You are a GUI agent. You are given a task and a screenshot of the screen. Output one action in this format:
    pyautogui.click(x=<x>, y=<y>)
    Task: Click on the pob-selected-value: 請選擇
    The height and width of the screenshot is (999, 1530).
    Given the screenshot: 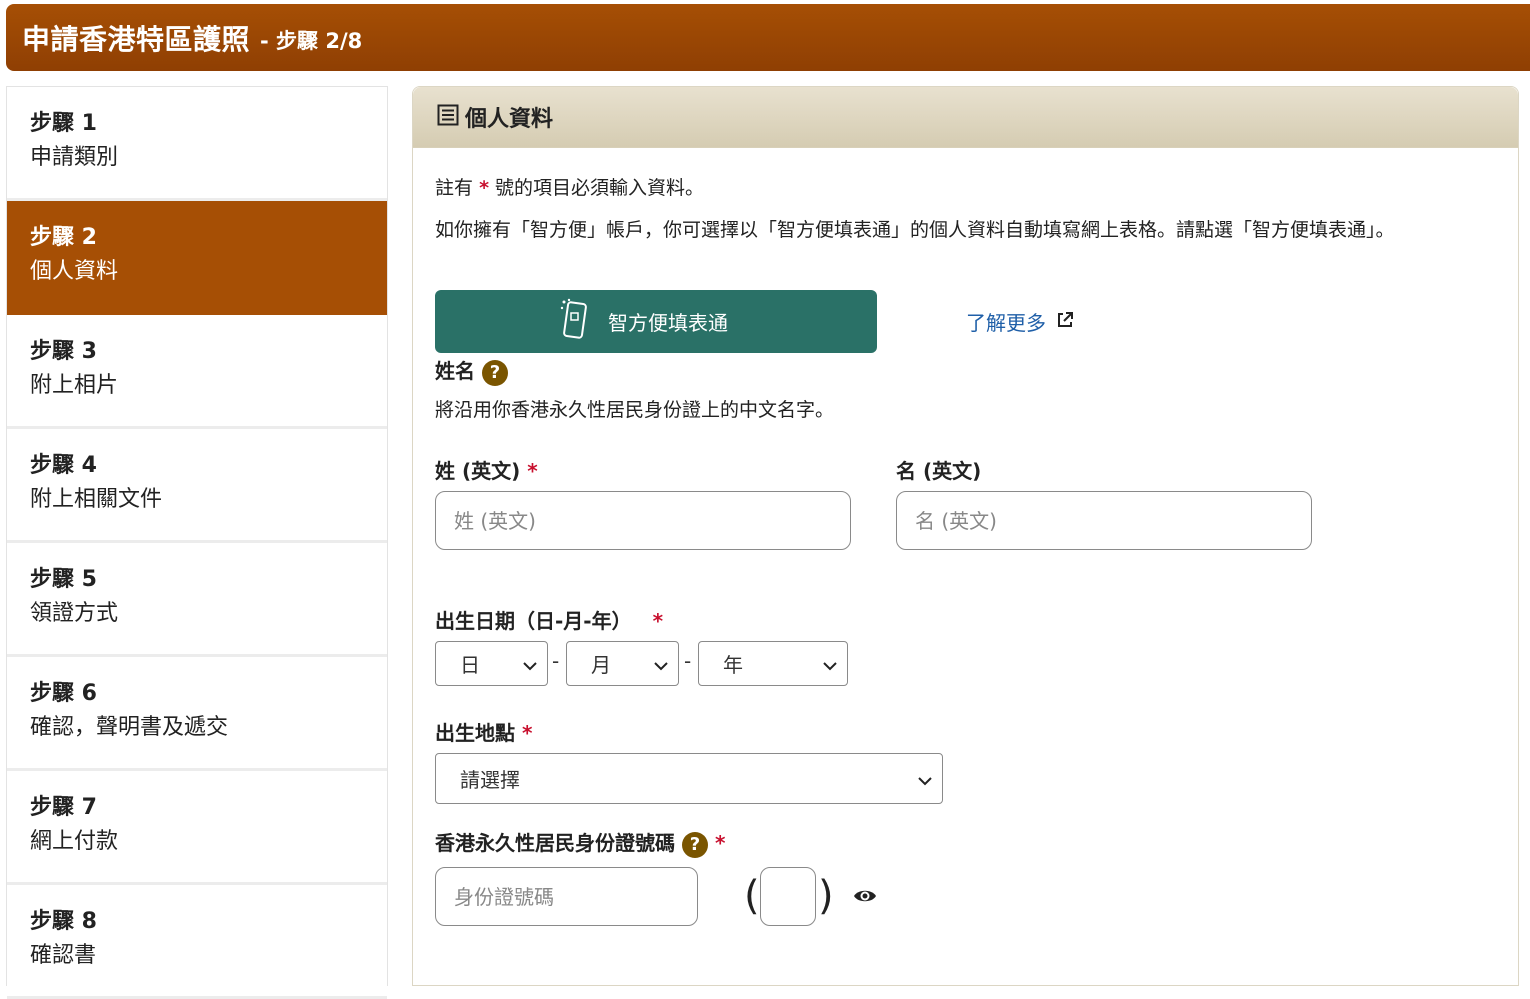 What is the action you would take?
    pyautogui.click(x=490, y=780)
    